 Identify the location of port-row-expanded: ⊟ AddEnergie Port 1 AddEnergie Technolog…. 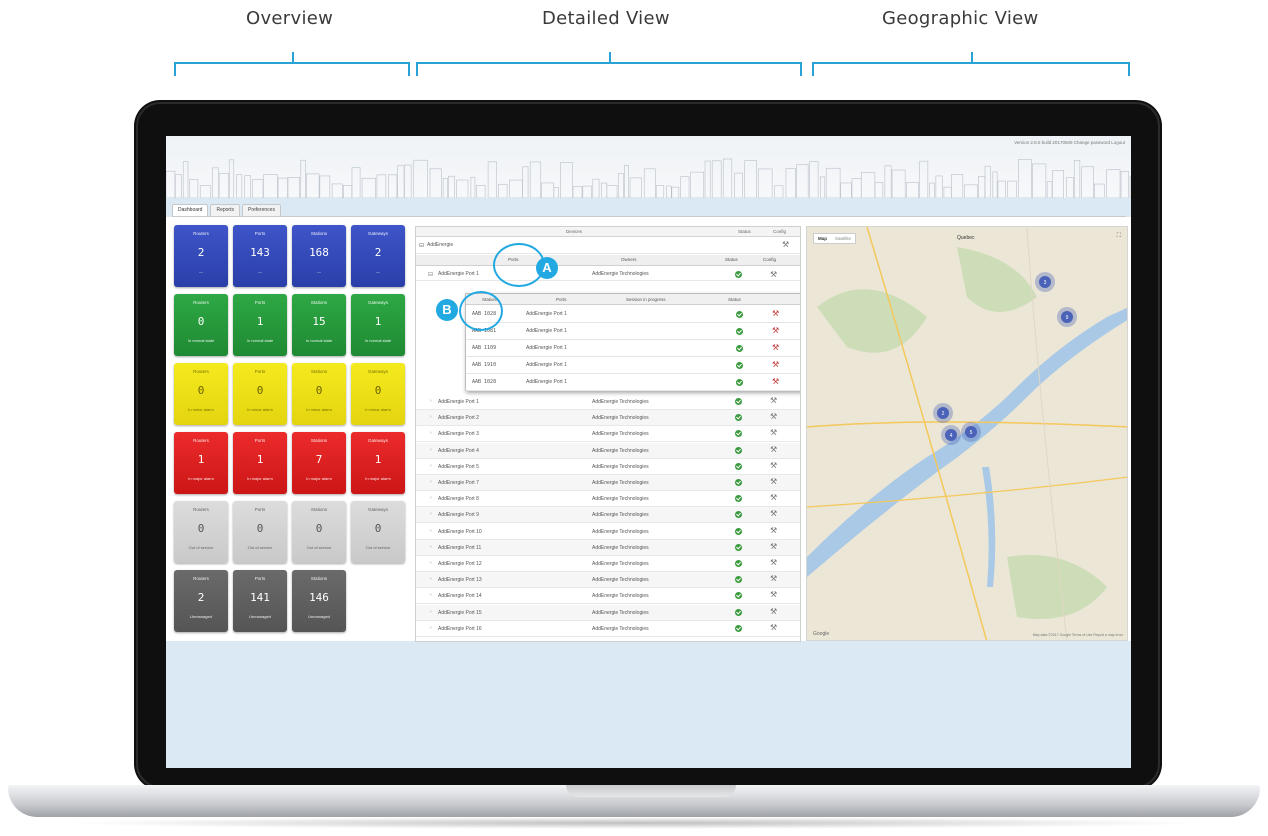
(608, 274).